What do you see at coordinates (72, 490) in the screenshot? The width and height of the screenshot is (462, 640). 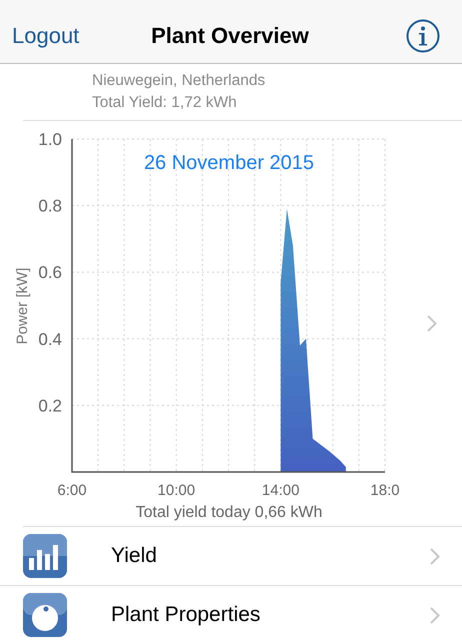 I see `x-tick-label: 6:00` at bounding box center [72, 490].